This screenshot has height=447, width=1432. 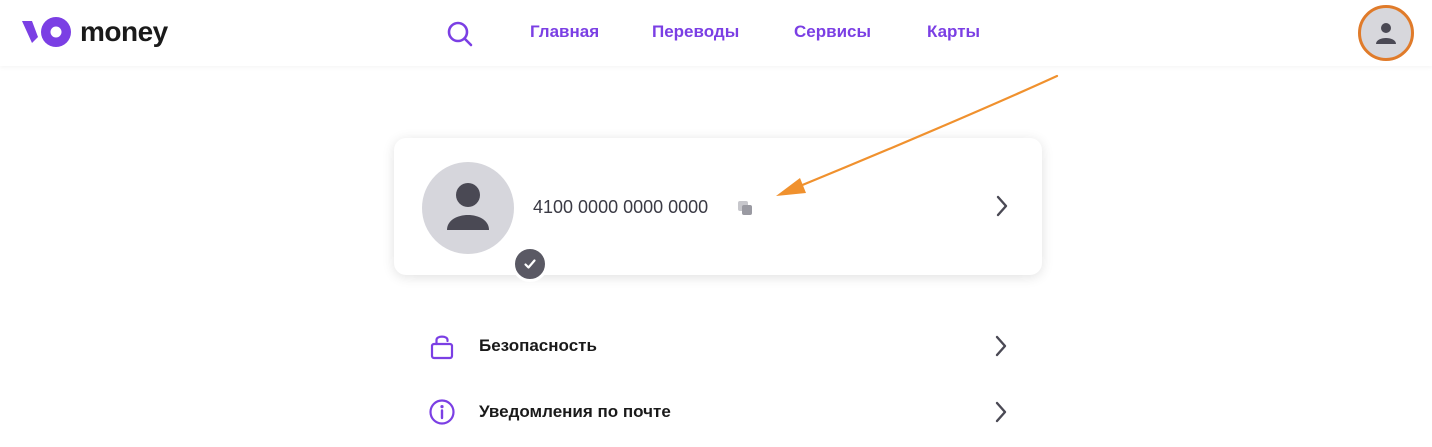 What do you see at coordinates (695, 32) in the screenshot?
I see `nav-transfers: Переводы` at bounding box center [695, 32].